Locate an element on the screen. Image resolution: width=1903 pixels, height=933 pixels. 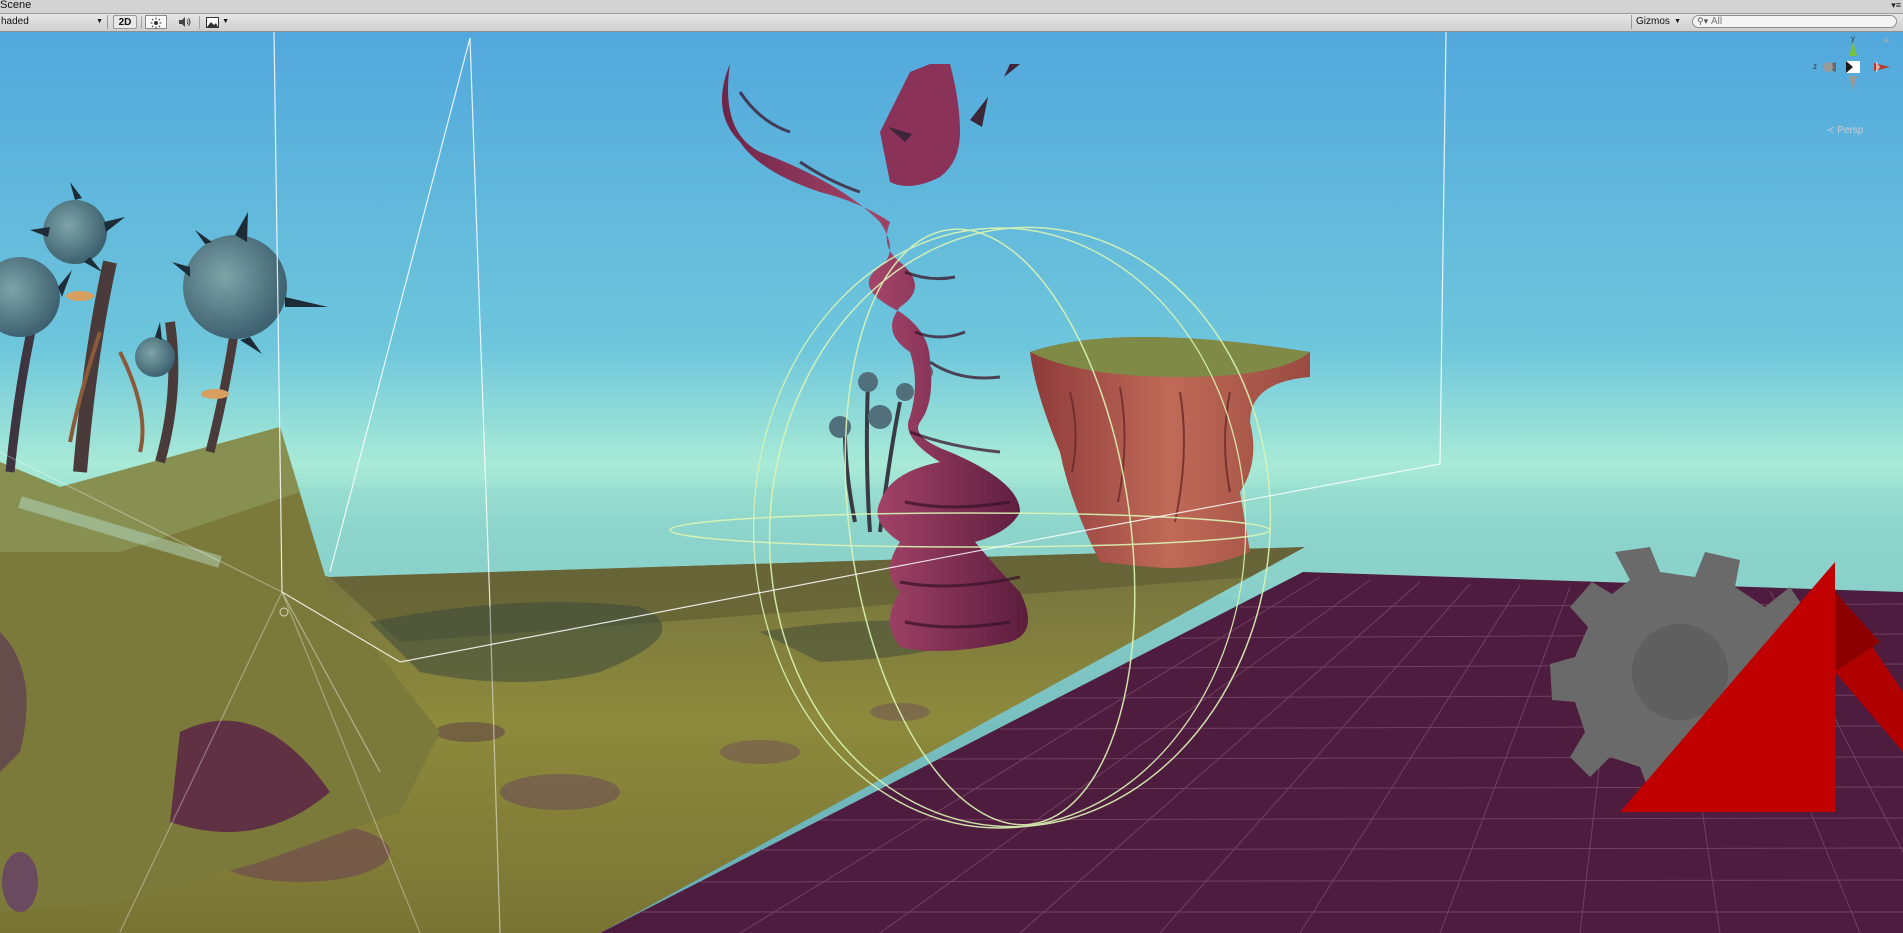
search-icon: ⚲▾ is located at coordinates (1703, 21).